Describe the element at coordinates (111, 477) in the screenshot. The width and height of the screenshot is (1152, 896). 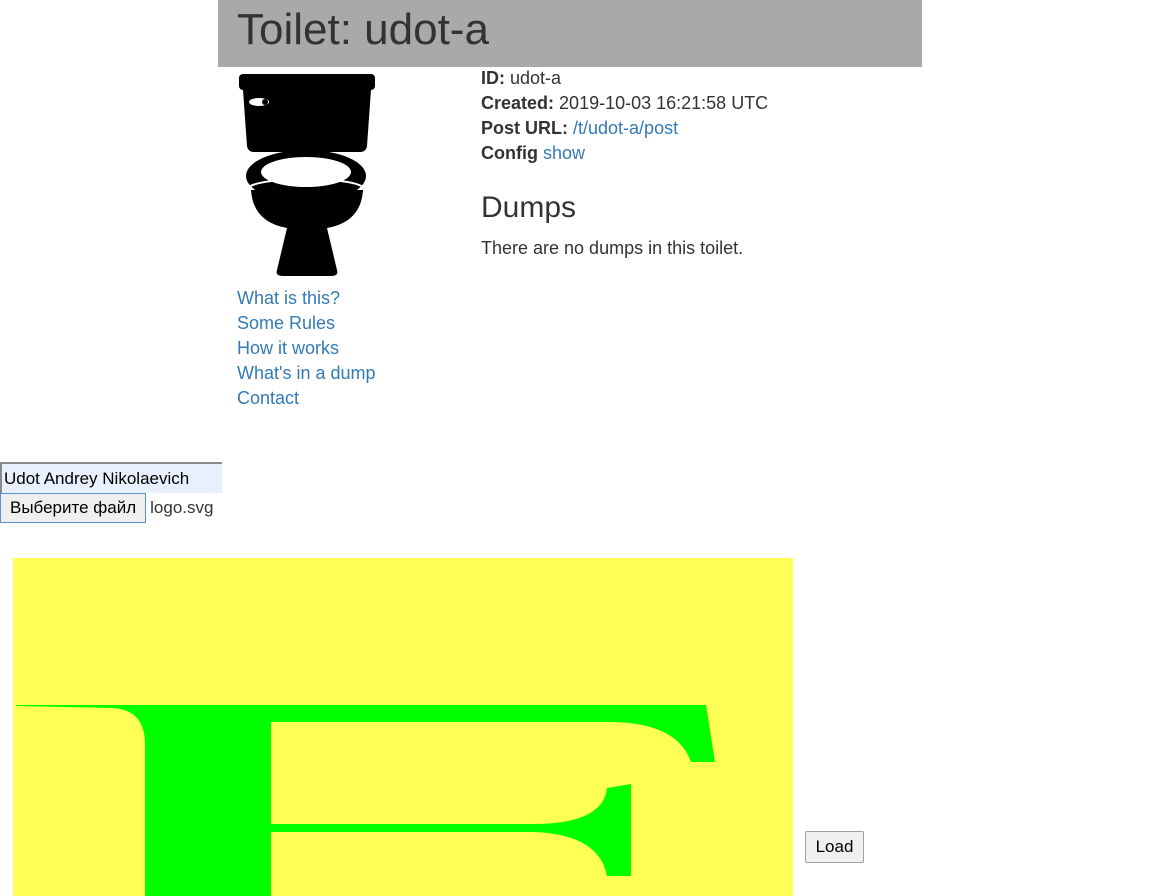
I see `name-input` at that location.